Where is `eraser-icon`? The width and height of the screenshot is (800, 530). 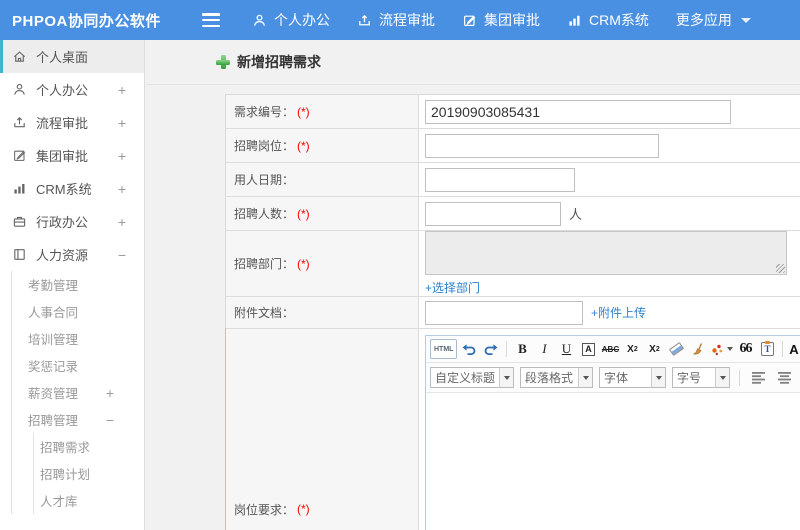
eraser-icon is located at coordinates (676, 349).